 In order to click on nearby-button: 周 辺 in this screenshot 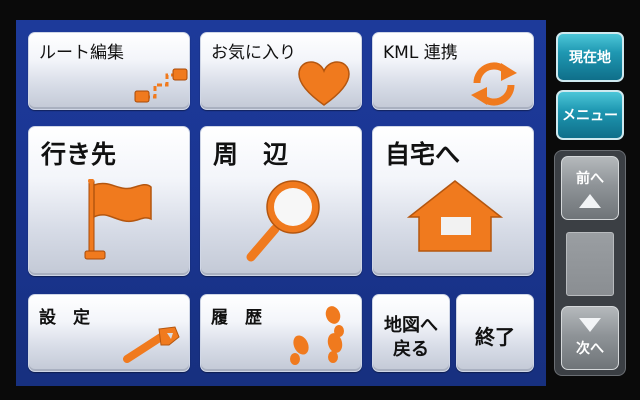, I will do `click(281, 201)`.